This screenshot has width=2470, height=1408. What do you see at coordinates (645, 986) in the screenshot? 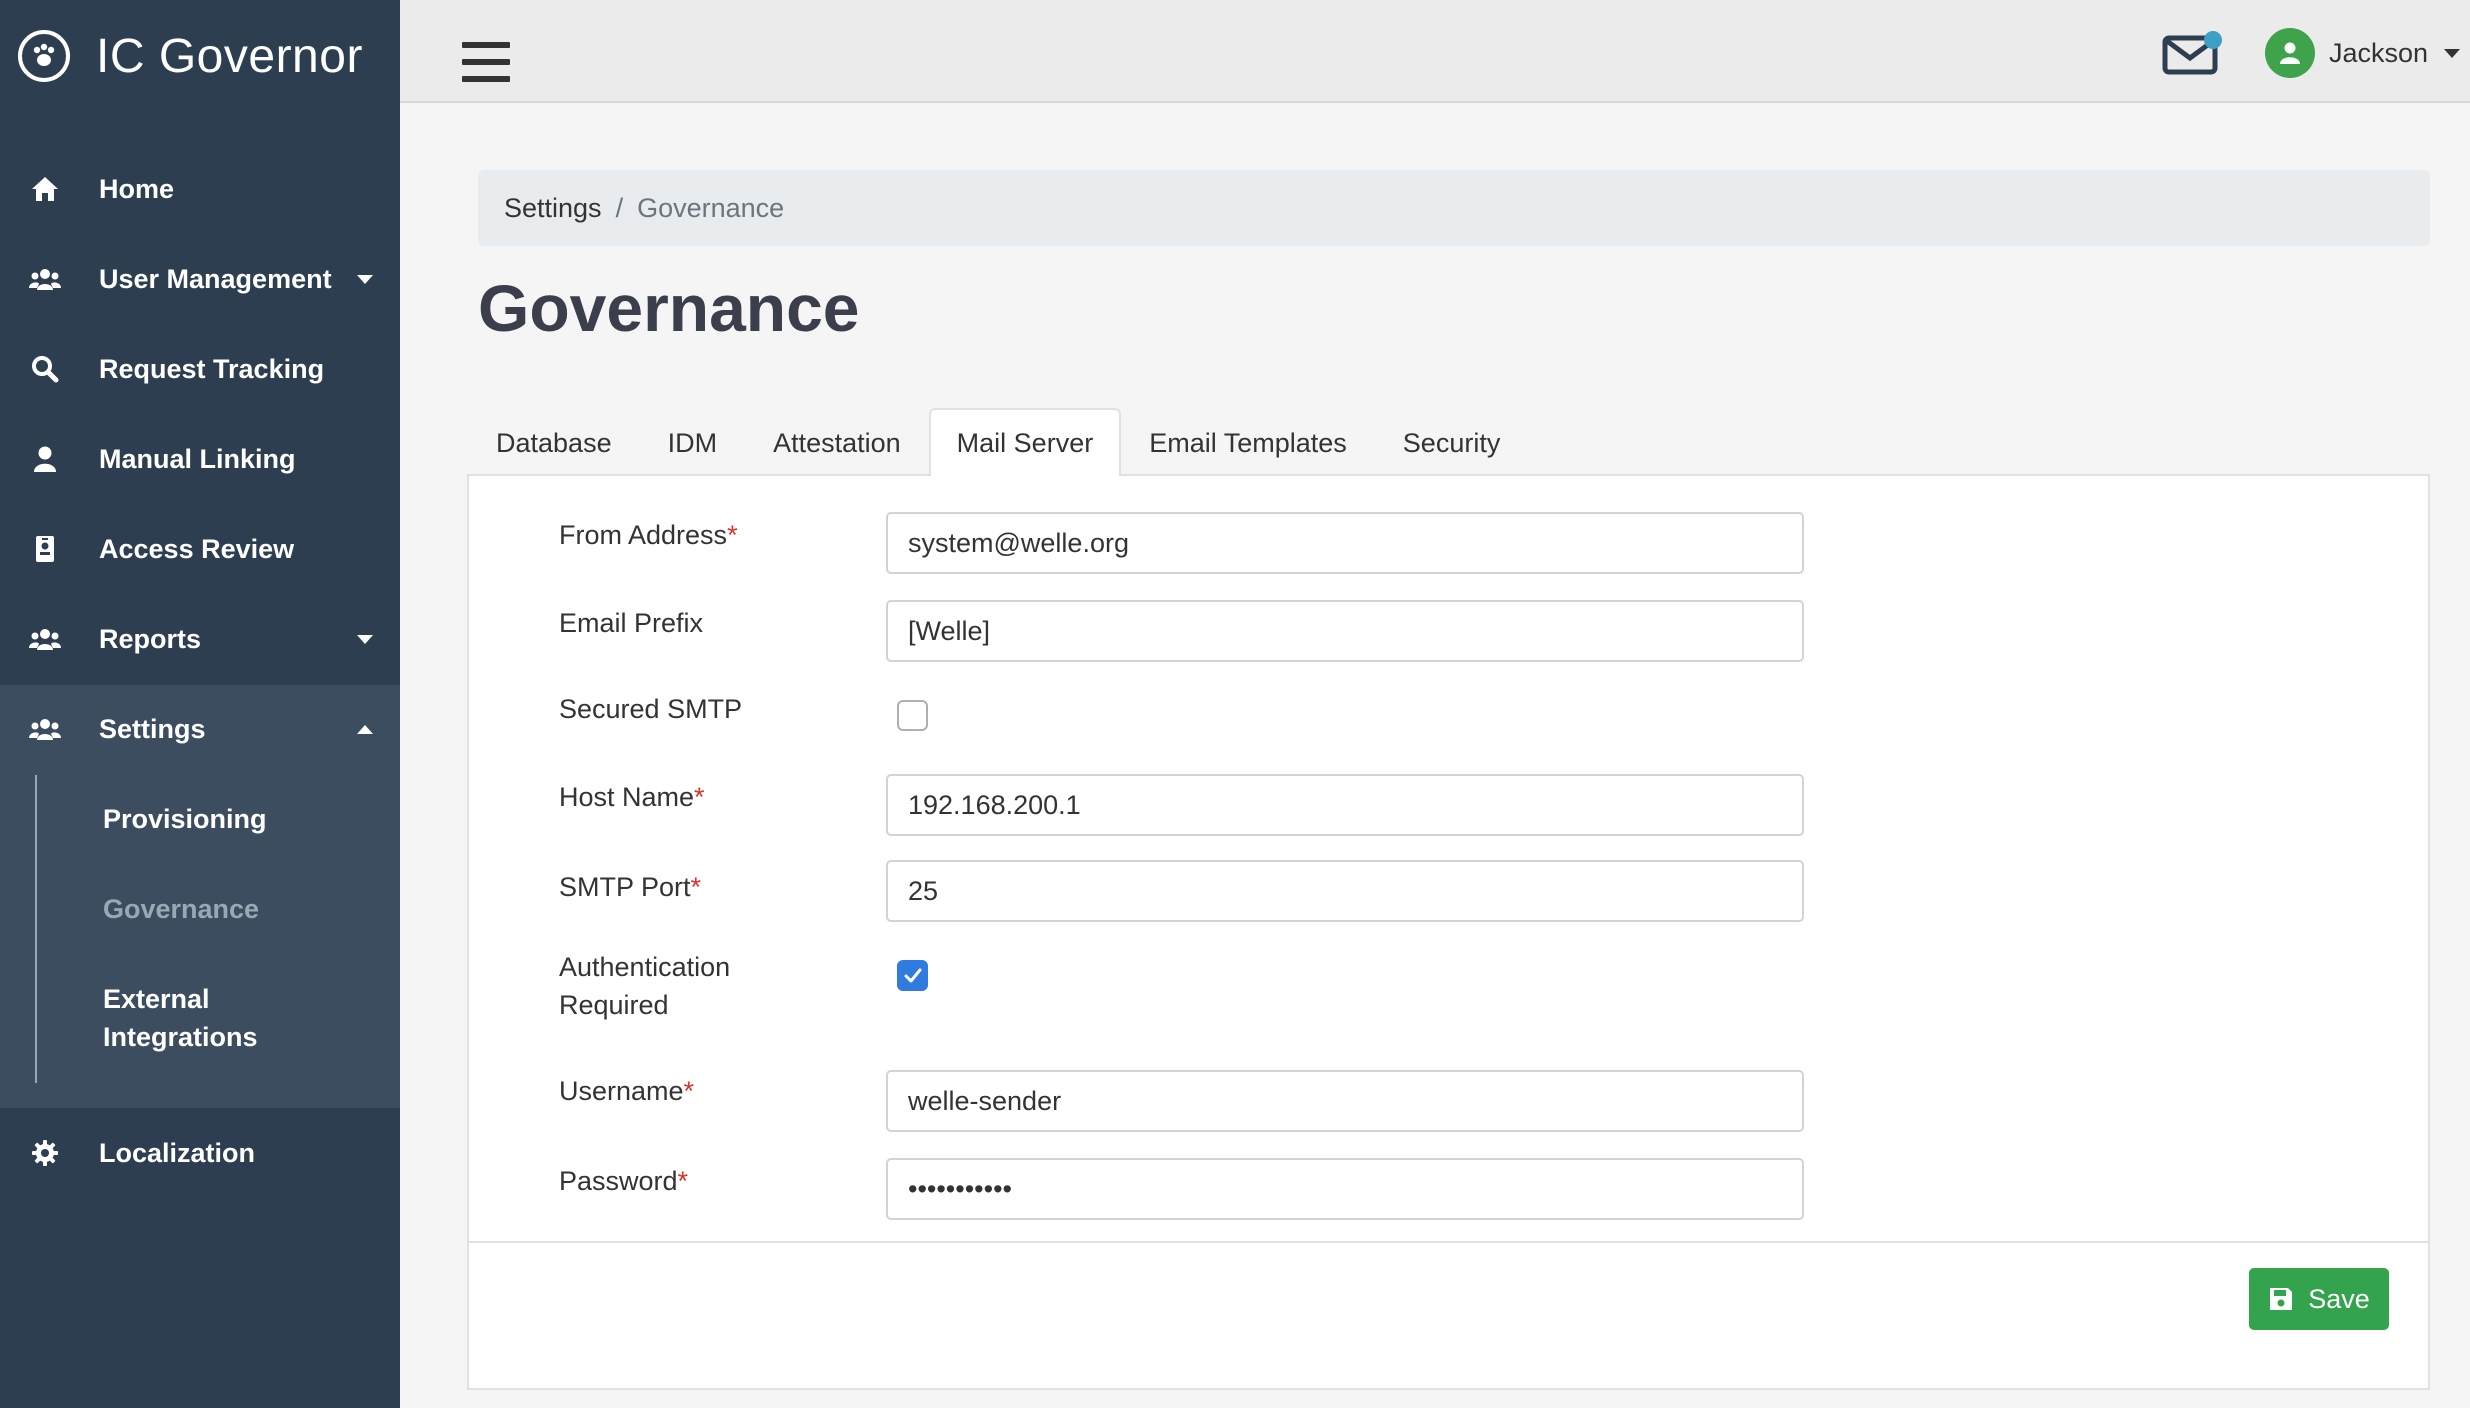
I see `auth-required-label: Authentication Required` at bounding box center [645, 986].